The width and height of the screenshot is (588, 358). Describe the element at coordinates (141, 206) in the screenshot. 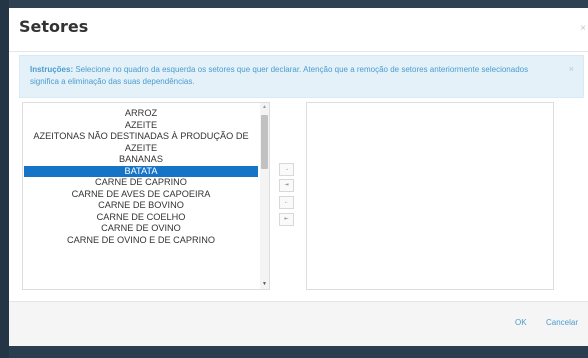

I see `list-item: CARNE DE BOVINO` at that location.